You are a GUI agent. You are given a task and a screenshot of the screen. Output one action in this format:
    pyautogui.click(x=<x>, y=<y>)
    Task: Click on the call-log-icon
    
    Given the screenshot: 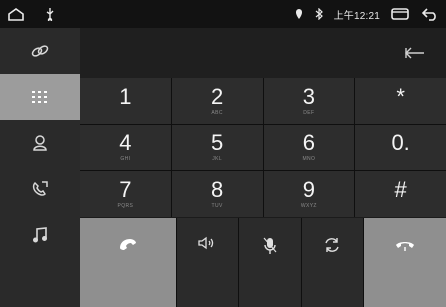 What is the action you would take?
    pyautogui.click(x=40, y=188)
    